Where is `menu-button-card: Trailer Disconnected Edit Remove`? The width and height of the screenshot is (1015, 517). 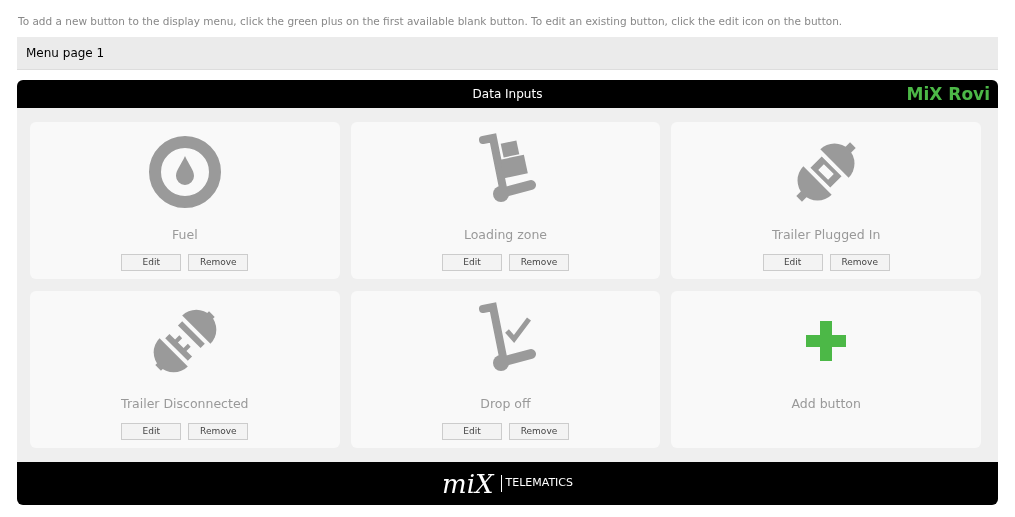 menu-button-card: Trailer Disconnected Edit Remove is located at coordinates (185, 369).